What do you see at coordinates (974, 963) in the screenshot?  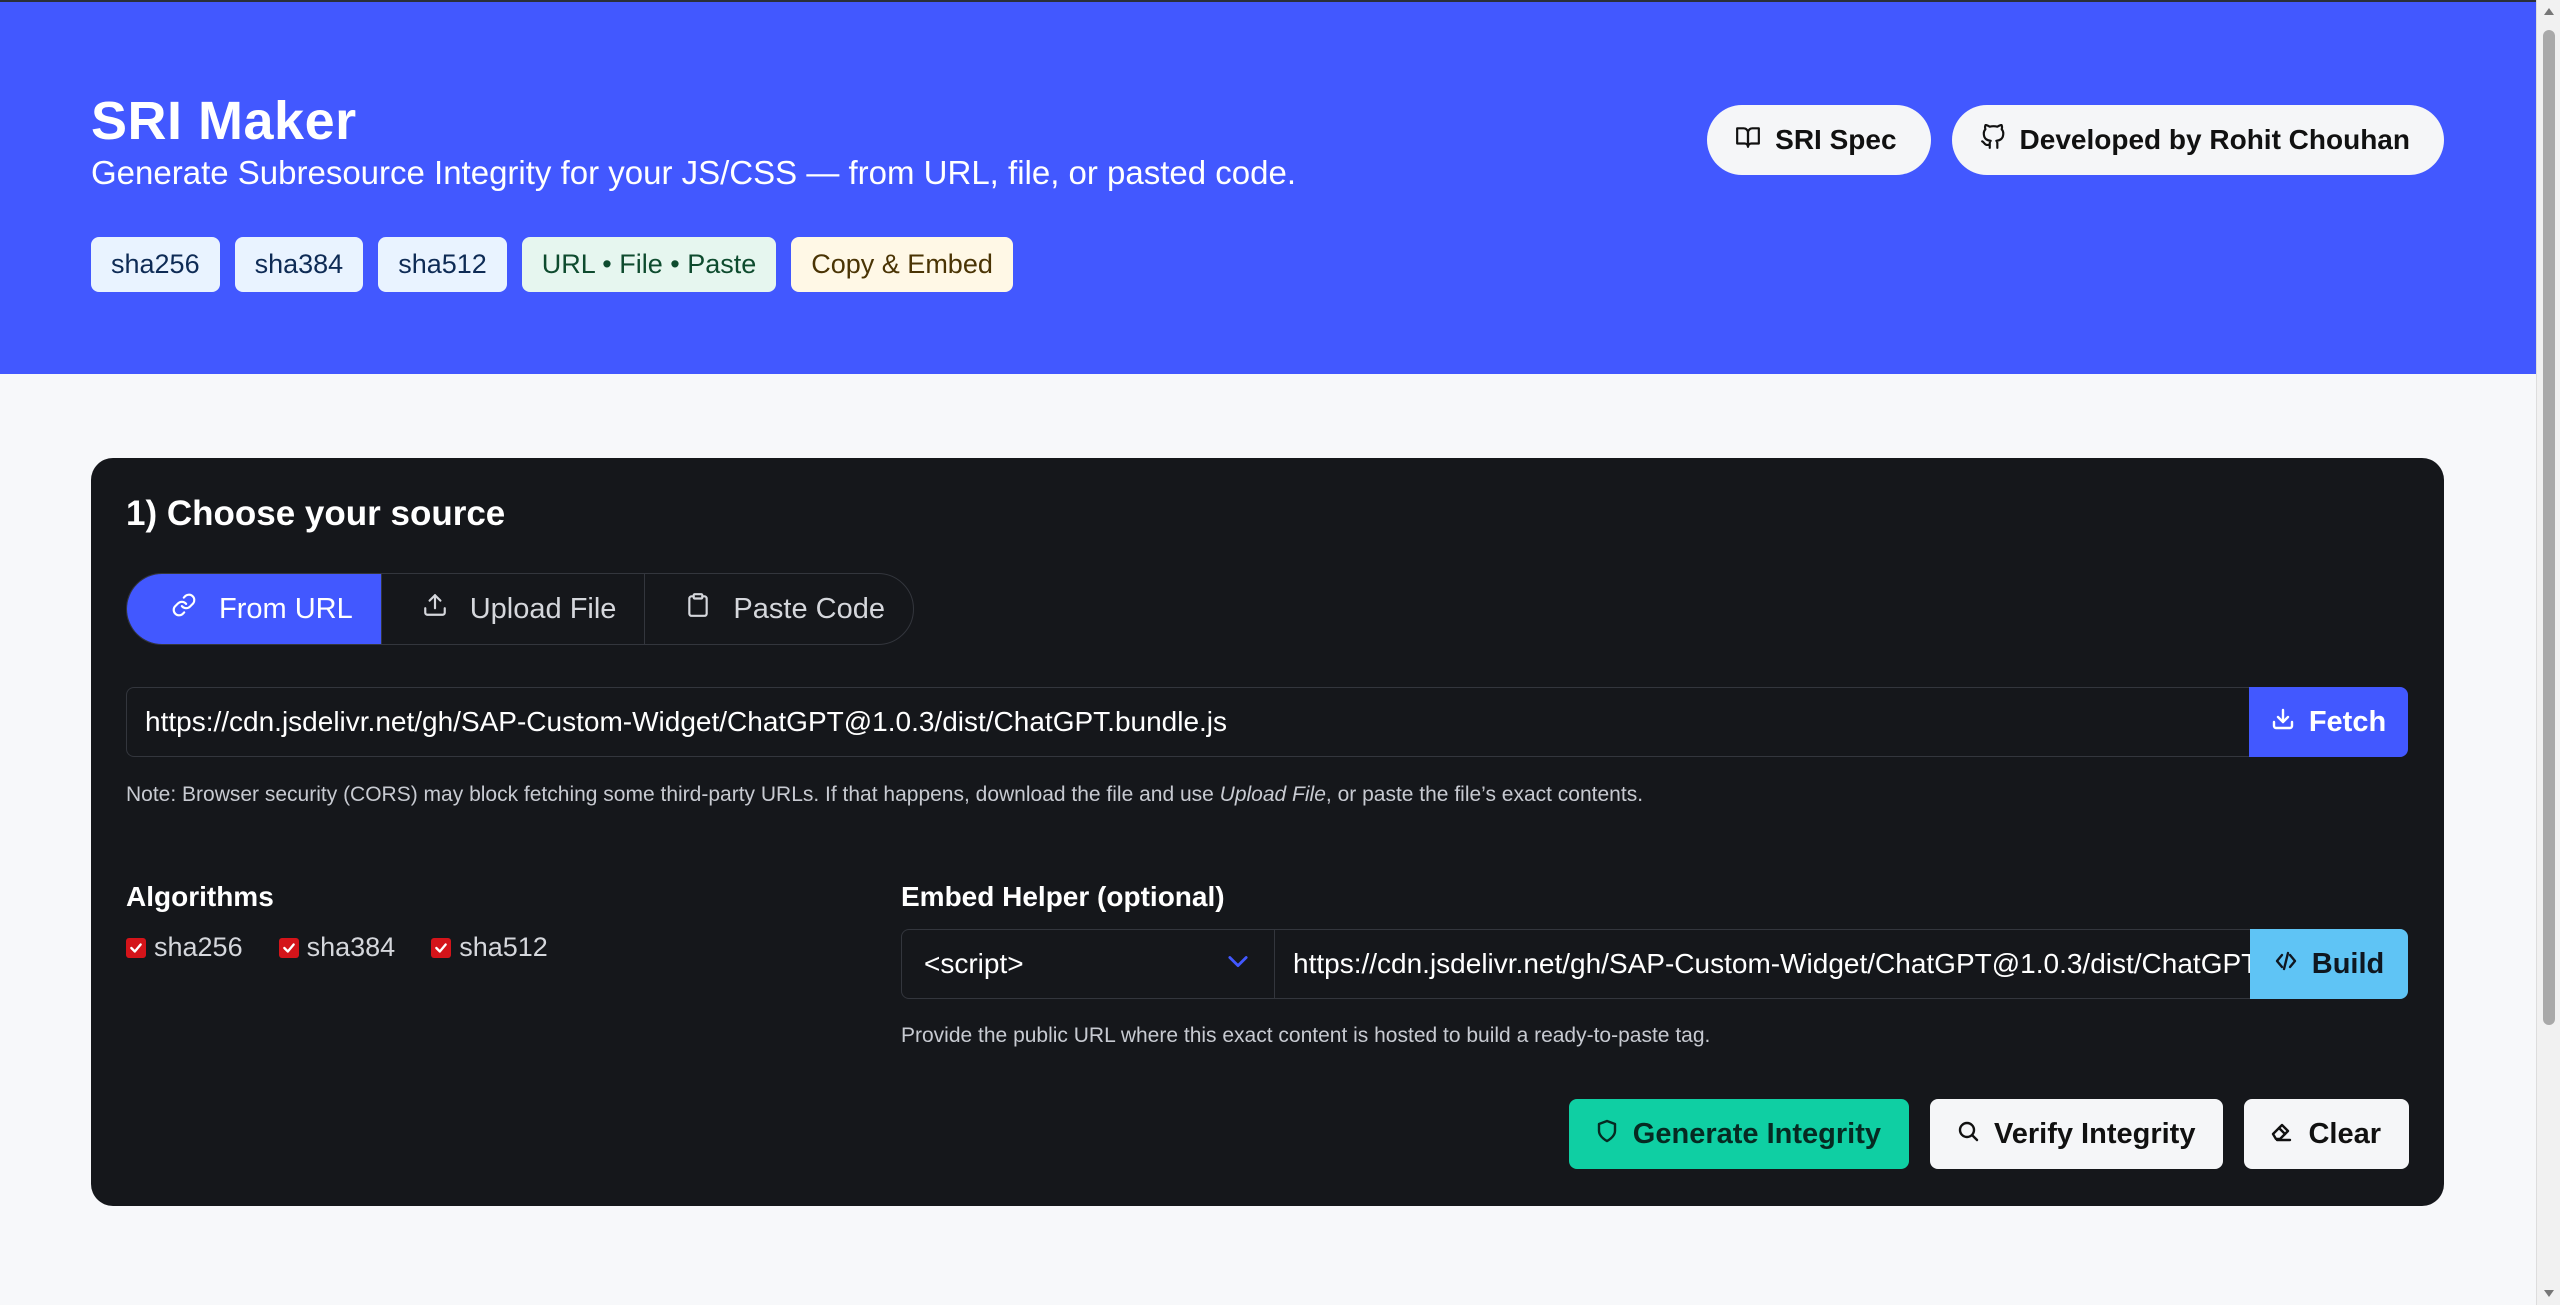 I see `tag-type-value: <script>` at bounding box center [974, 963].